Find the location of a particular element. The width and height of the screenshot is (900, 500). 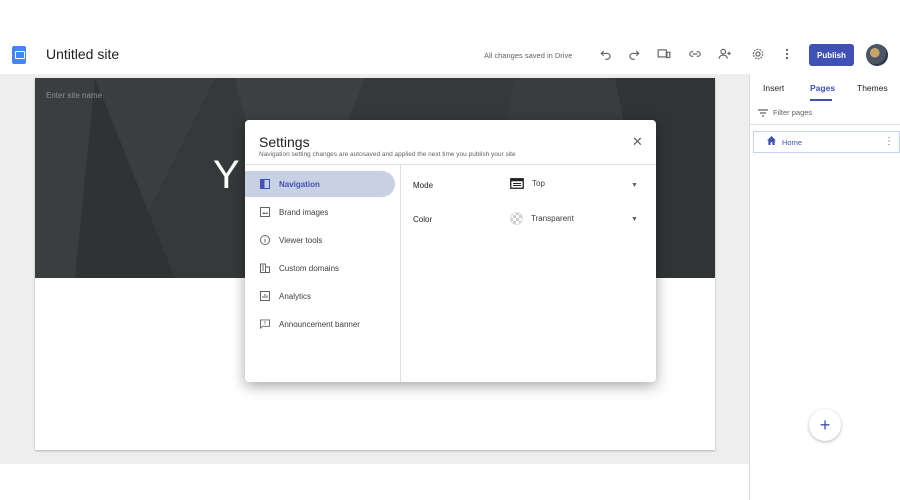

tab-pages: Pages is located at coordinates (822, 88).